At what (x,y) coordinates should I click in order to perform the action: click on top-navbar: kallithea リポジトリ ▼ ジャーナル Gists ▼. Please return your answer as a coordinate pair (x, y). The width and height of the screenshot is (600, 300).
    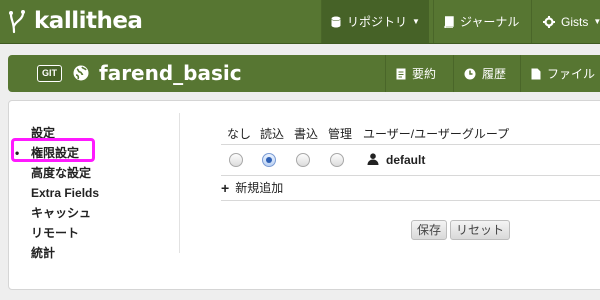
    Looking at the image, I should click on (300, 22).